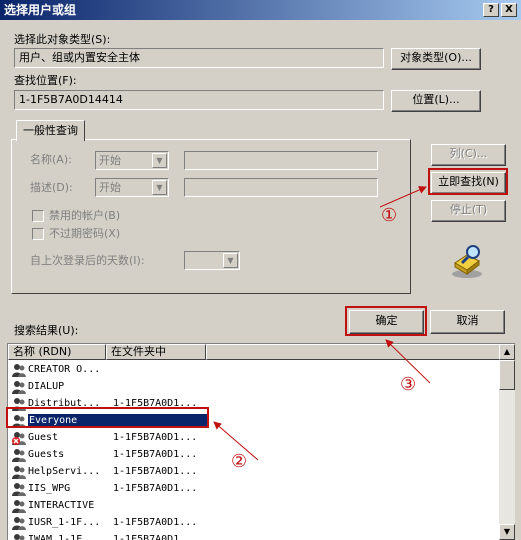 The image size is (521, 540). Describe the element at coordinates (132, 160) in the screenshot. I see `name-mode-select: 开始 ▼` at that location.